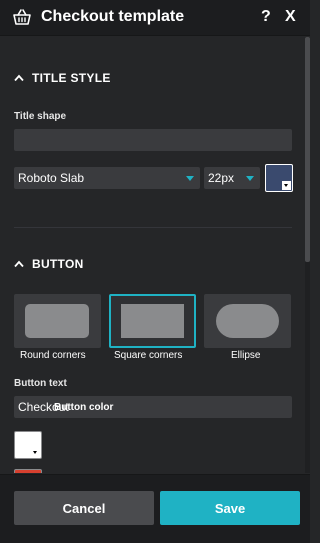  I want to click on font-family-value: Roboto Slab, so click(51, 178).